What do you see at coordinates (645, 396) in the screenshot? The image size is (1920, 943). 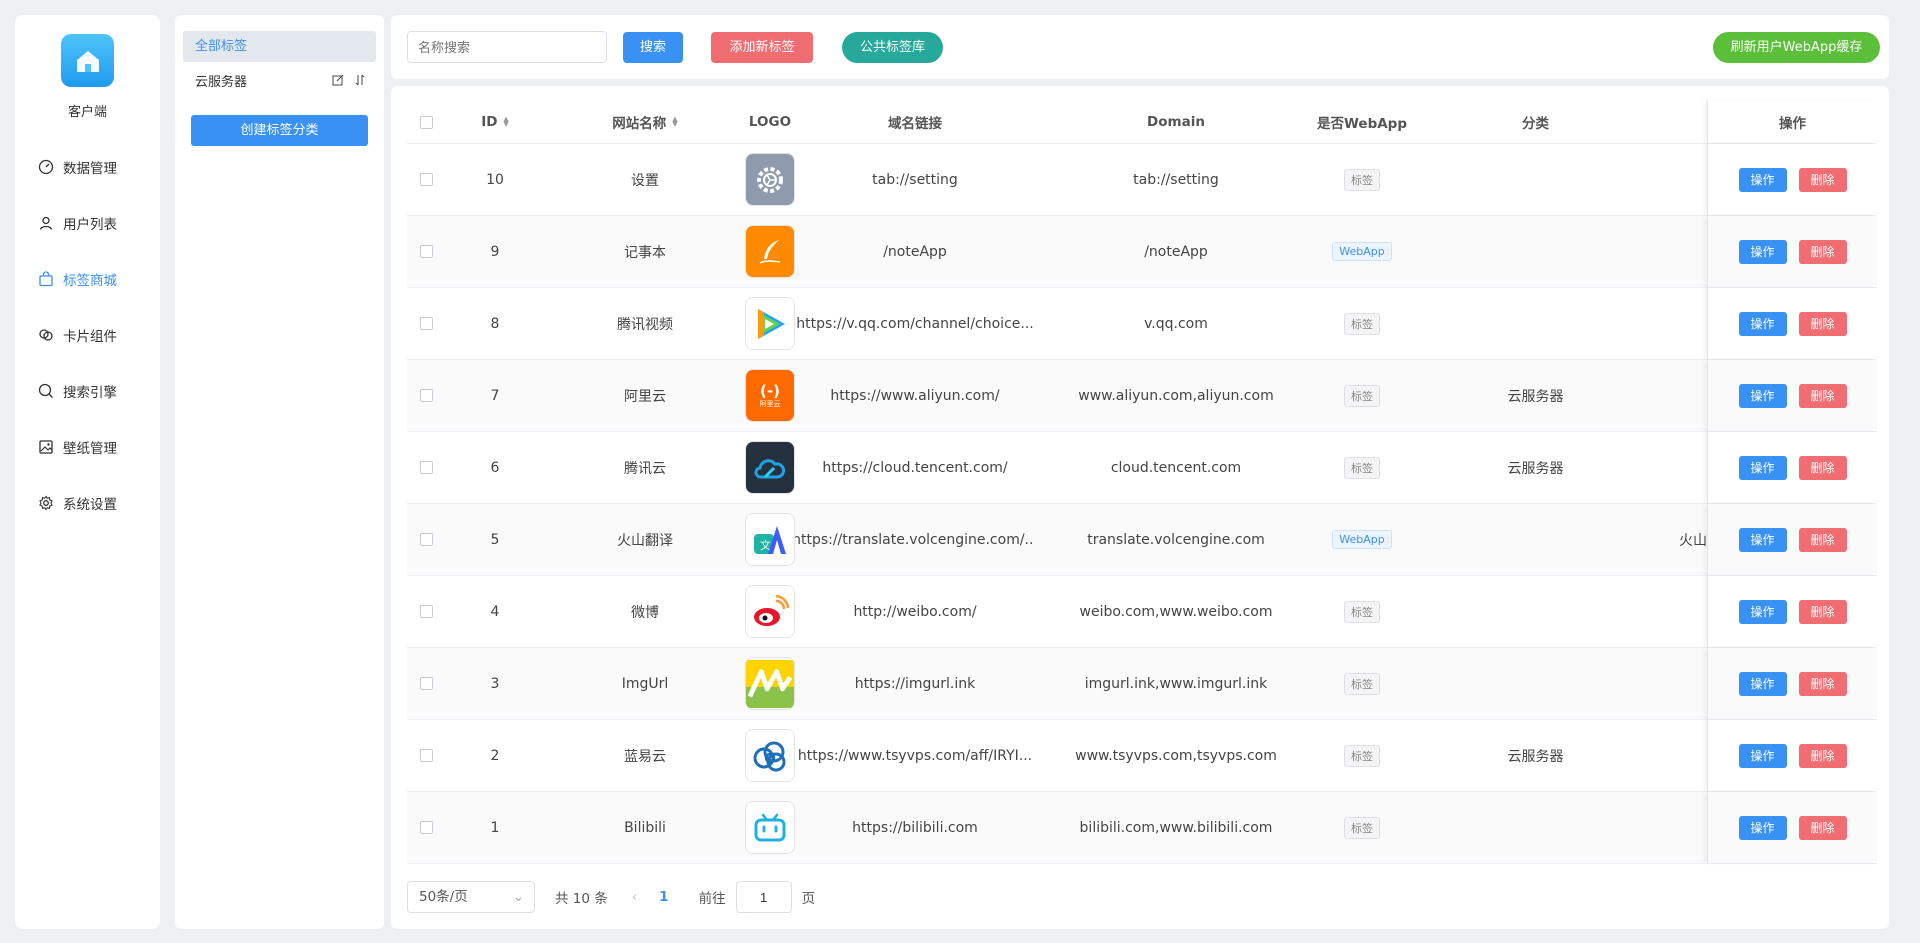 I see `cell-name: 阿里云` at bounding box center [645, 396].